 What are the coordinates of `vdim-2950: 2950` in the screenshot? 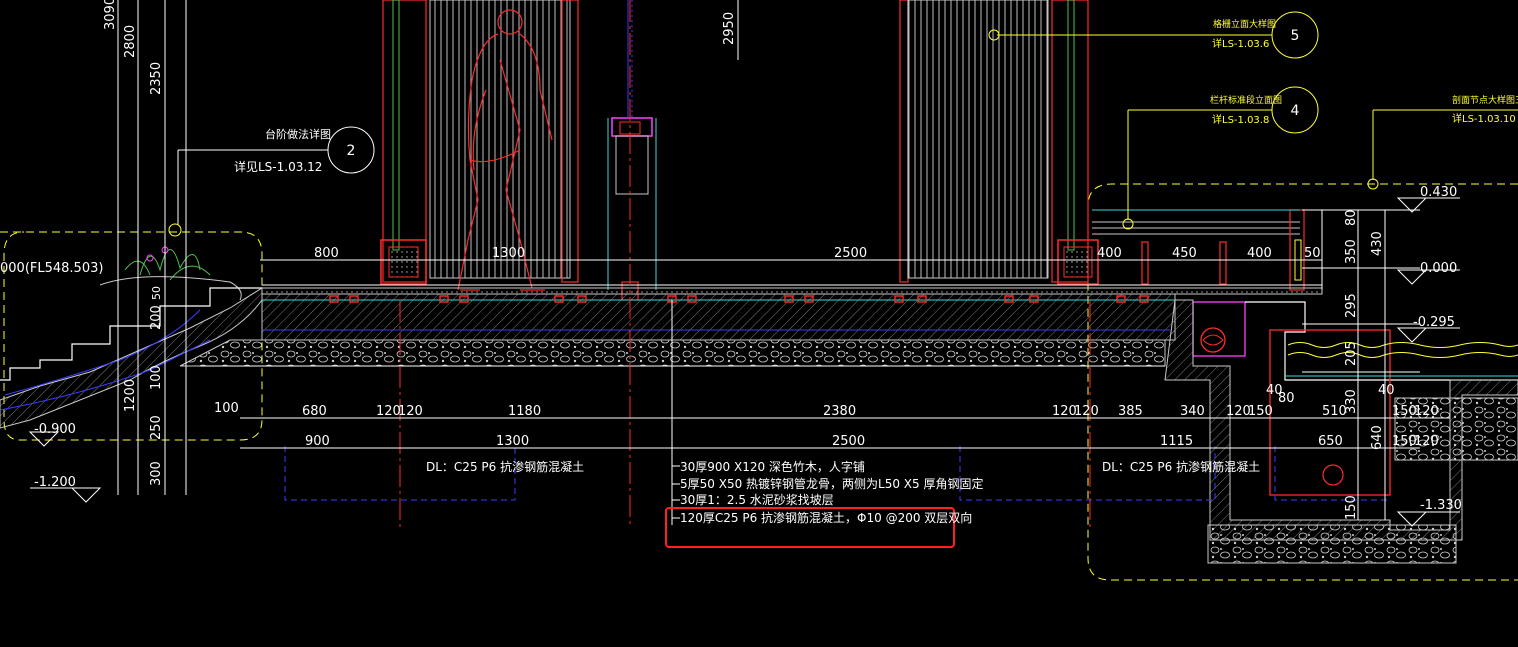 It's located at (729, 28).